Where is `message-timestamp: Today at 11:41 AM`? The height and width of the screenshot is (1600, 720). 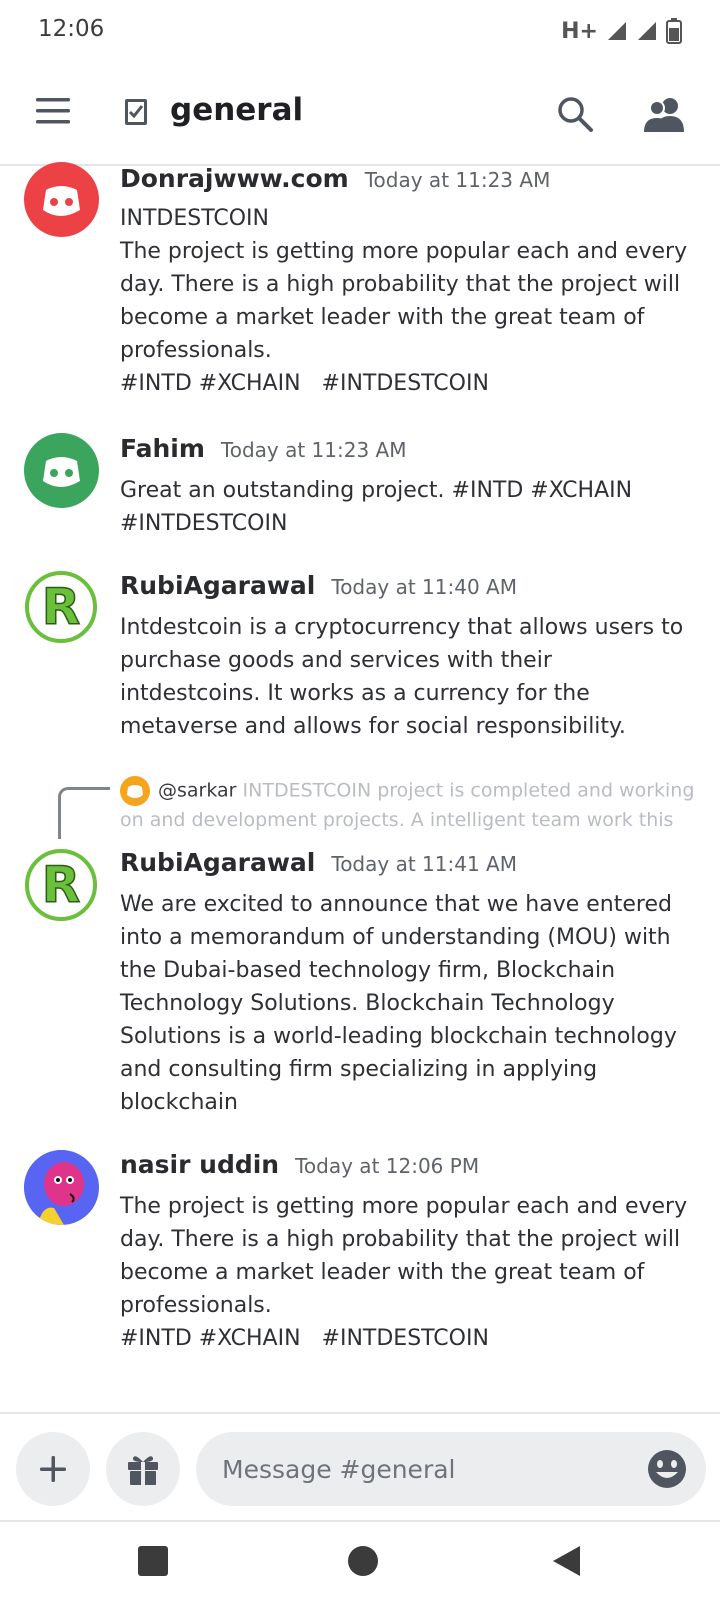 message-timestamp: Today at 11:41 AM is located at coordinates (424, 864).